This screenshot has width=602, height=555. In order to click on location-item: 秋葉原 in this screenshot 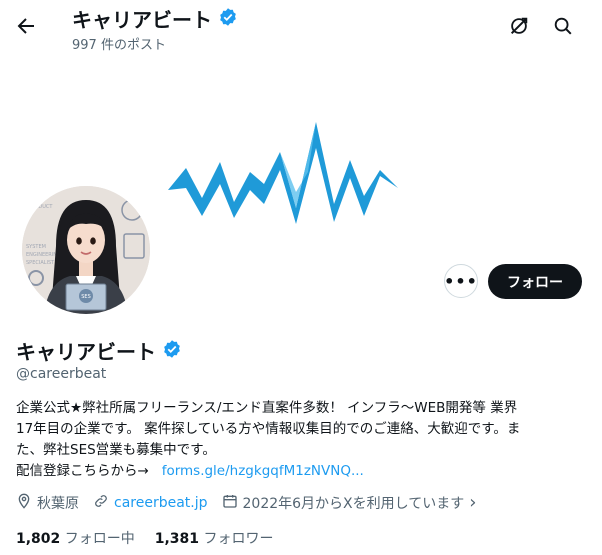, I will do `click(47, 503)`.